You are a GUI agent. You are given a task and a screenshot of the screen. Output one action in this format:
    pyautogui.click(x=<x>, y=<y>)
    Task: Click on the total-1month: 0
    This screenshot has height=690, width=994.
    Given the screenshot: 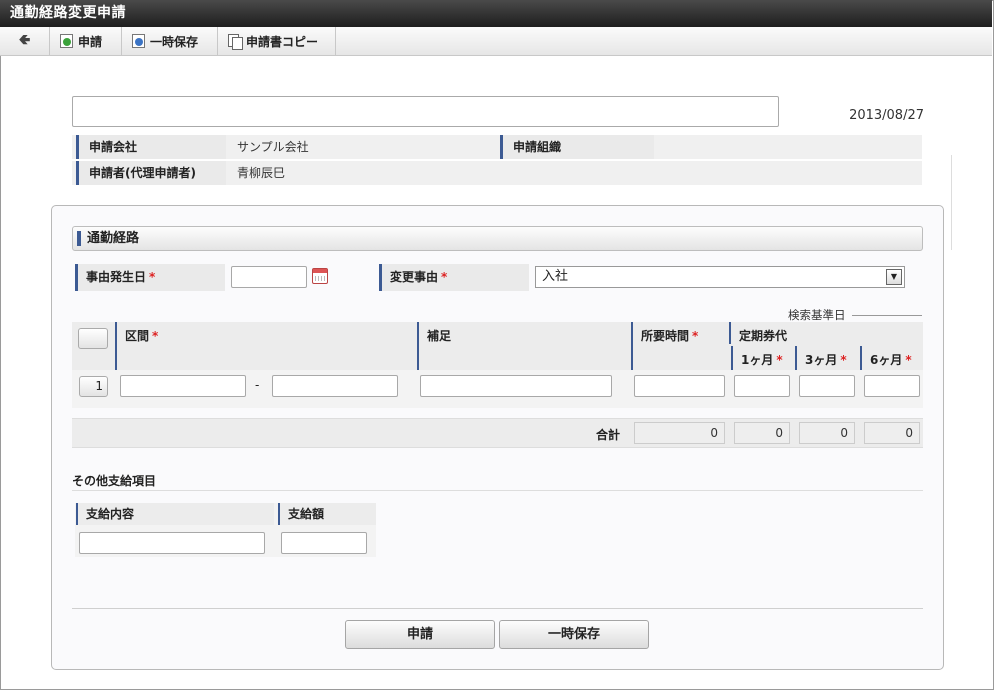 What is the action you would take?
    pyautogui.click(x=762, y=433)
    